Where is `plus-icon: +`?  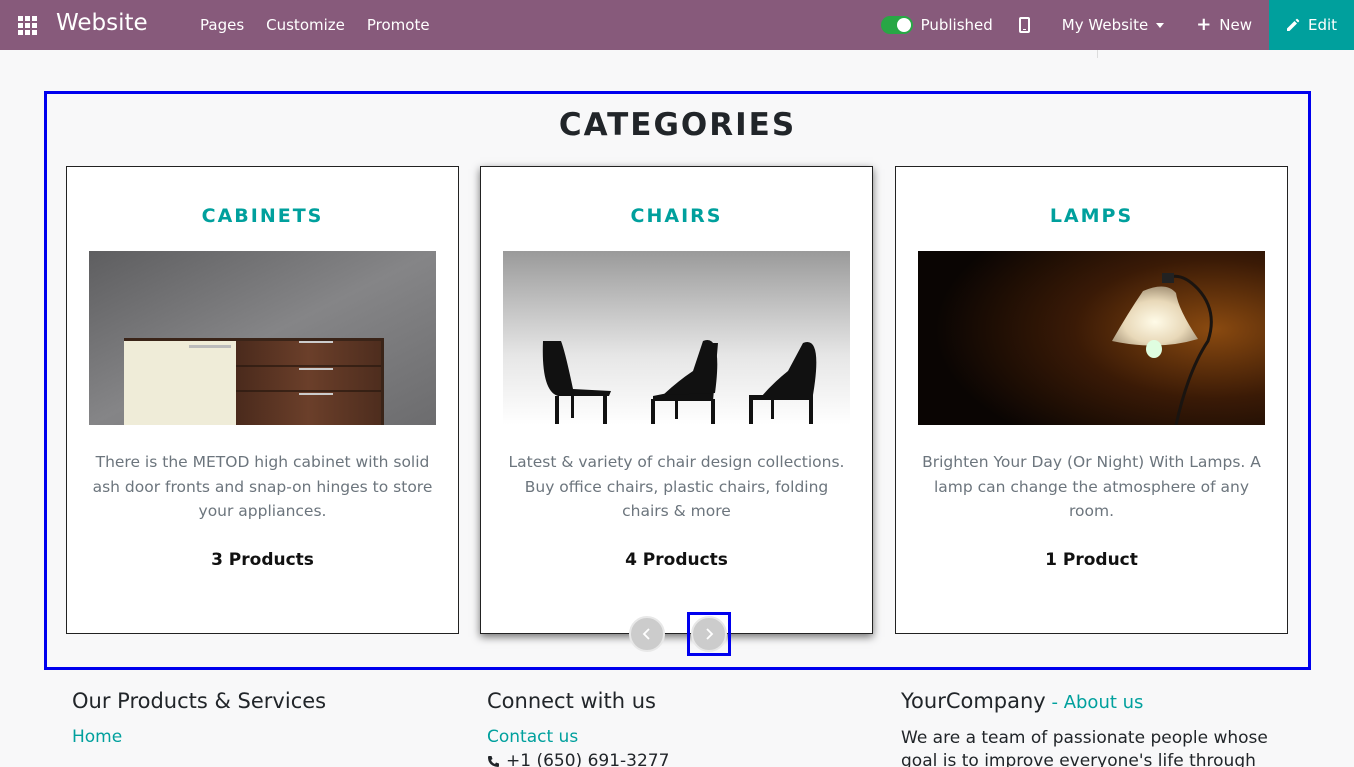 plus-icon: + is located at coordinates (1204, 24).